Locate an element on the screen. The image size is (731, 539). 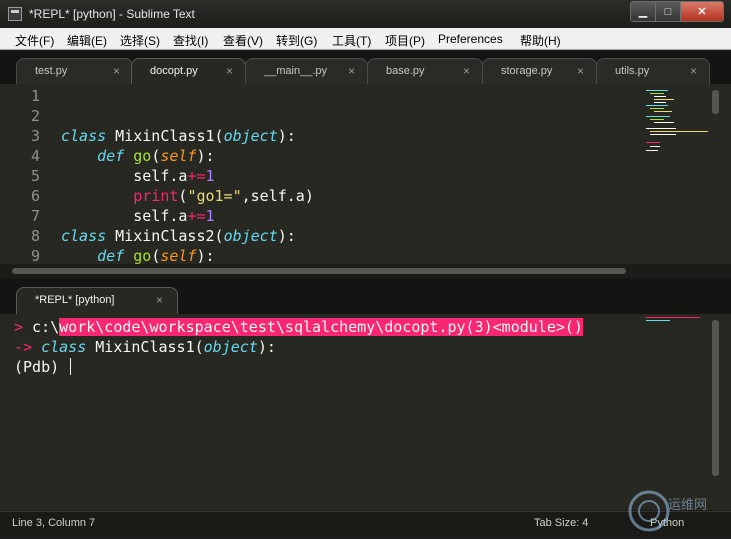
title-bar: *REPL* [python] - Sublime Text ▁ □ ✕ is located at coordinates (365, 14).